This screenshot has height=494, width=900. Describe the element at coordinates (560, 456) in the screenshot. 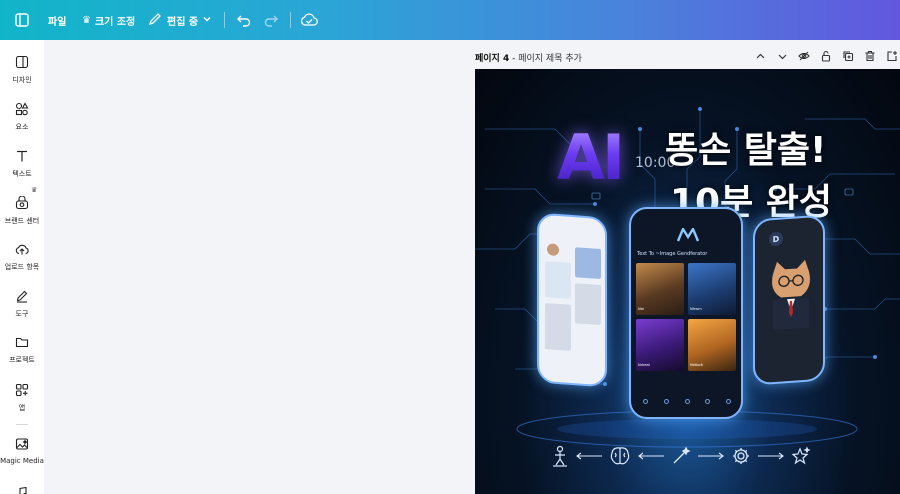

I see `person-icon` at that location.